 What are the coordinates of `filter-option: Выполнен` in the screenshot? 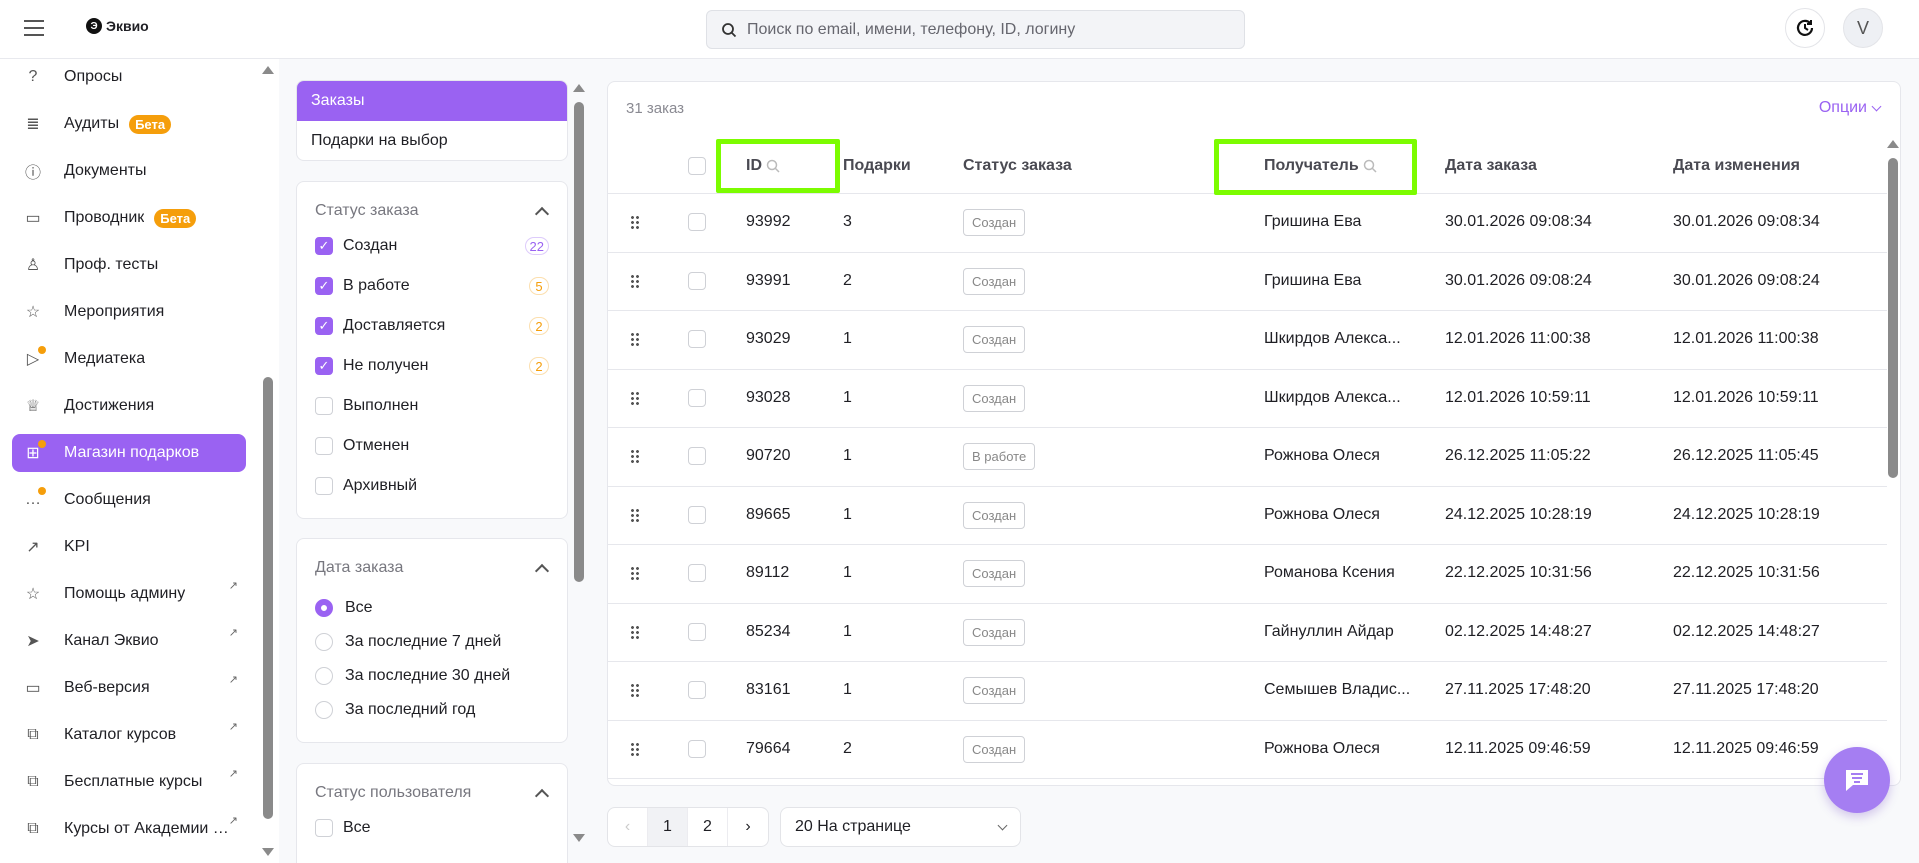 It's located at (432, 406).